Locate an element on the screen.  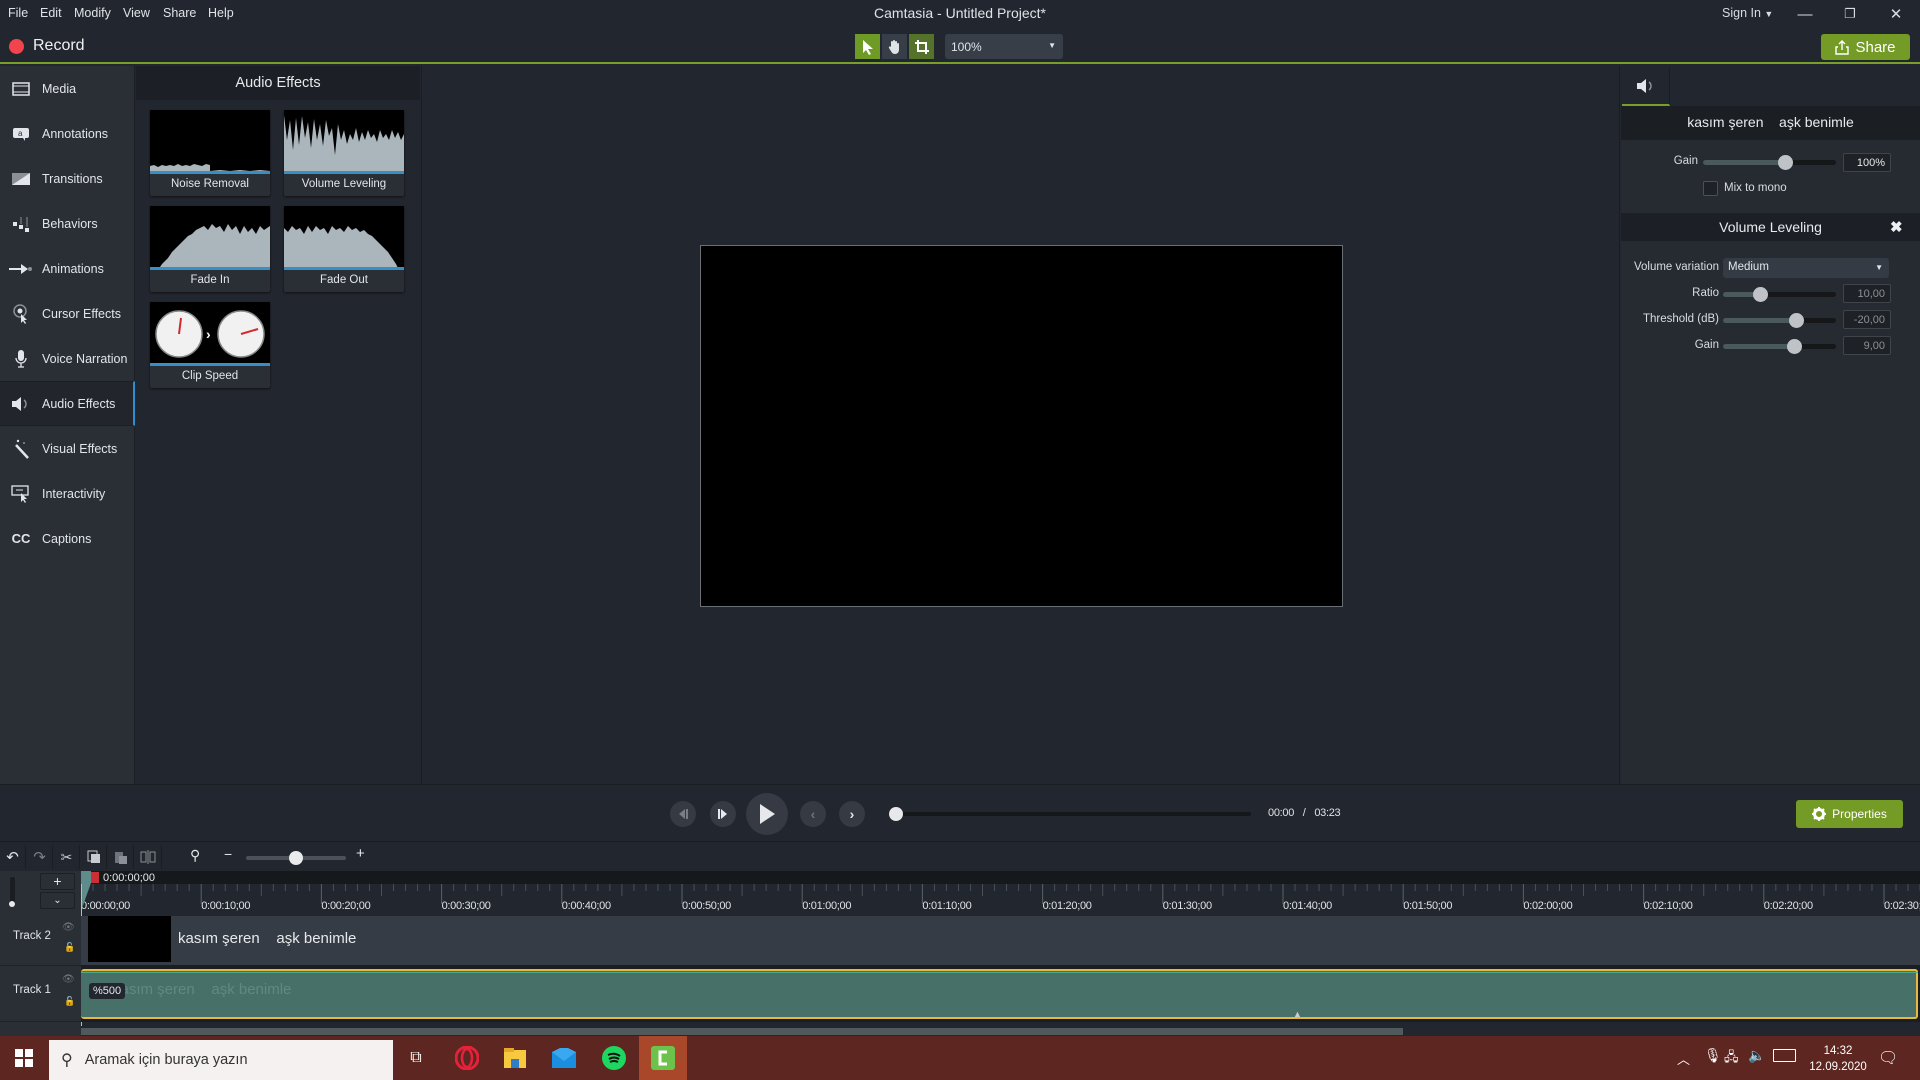
step-forward-button is located at coordinates (723, 814).